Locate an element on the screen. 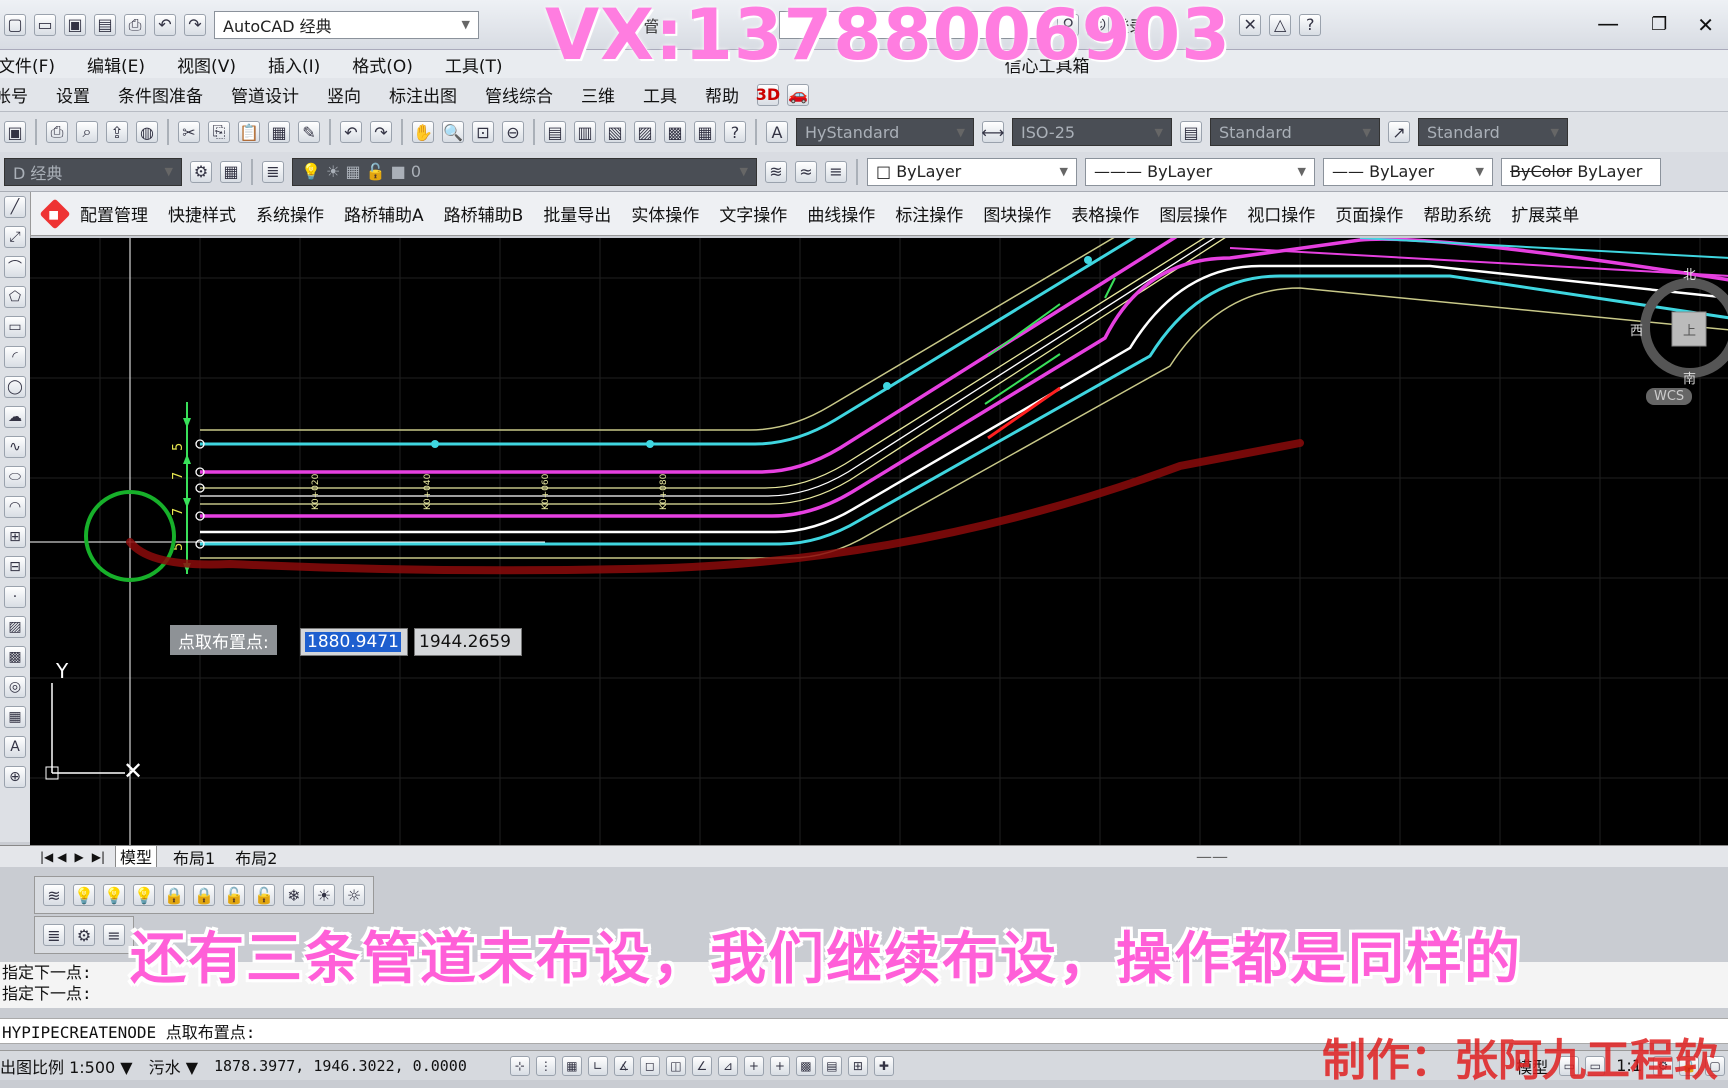 This screenshot has height=1088, width=1728. paste-block-icon: ▦ is located at coordinates (279, 132).